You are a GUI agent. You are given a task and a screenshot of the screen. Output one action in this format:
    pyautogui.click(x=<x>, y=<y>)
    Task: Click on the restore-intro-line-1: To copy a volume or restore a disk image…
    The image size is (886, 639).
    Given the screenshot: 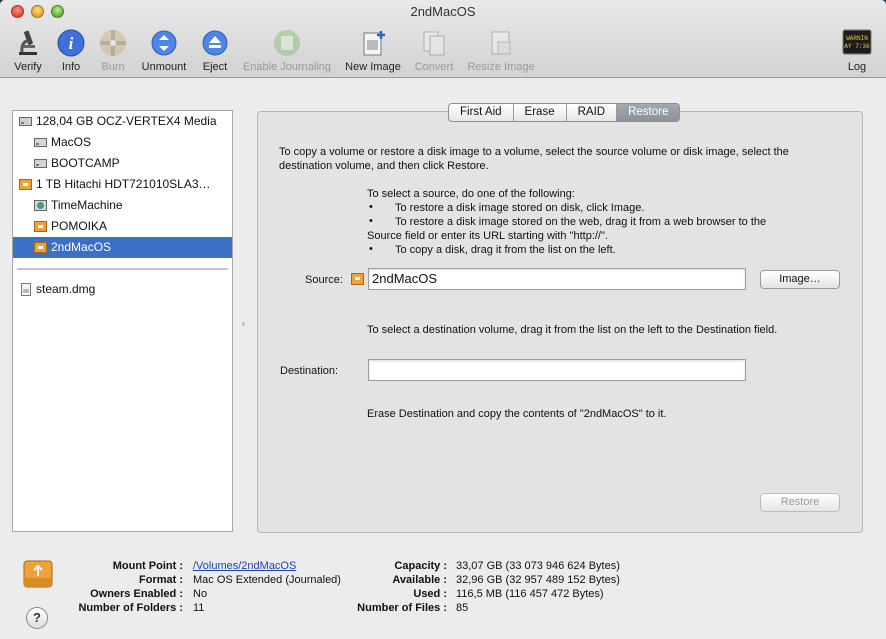 What is the action you would take?
    pyautogui.click(x=534, y=152)
    